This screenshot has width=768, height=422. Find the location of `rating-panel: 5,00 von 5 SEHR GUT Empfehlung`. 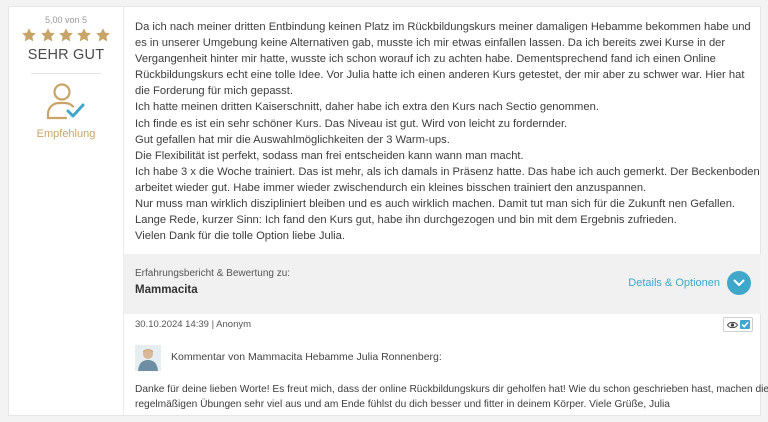

rating-panel: 5,00 von 5 SEHR GUT Empfehlung is located at coordinates (66, 211).